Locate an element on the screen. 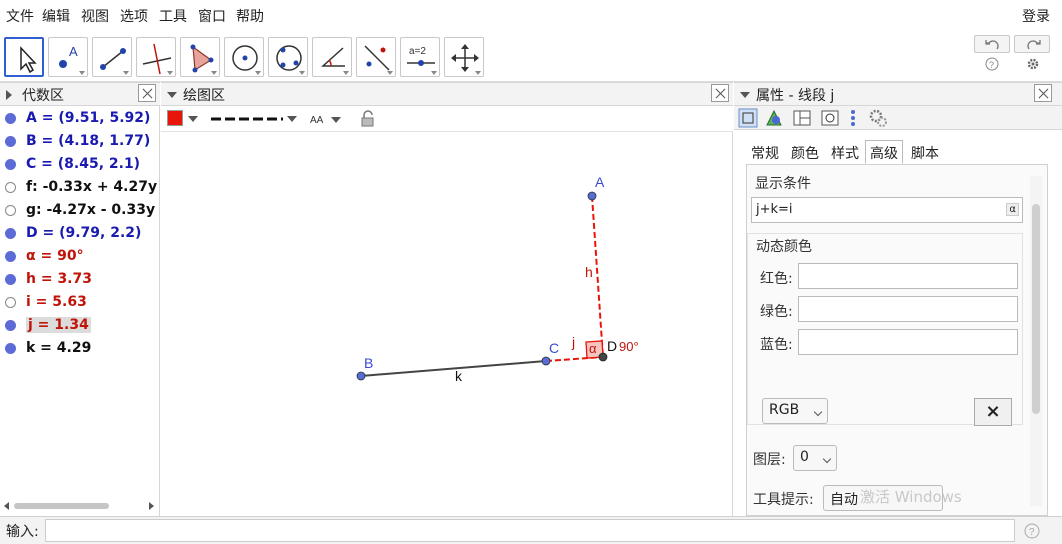 This screenshot has width=1062, height=544. algebra-item-A: A = (9.51, 5.92) is located at coordinates (79, 119).